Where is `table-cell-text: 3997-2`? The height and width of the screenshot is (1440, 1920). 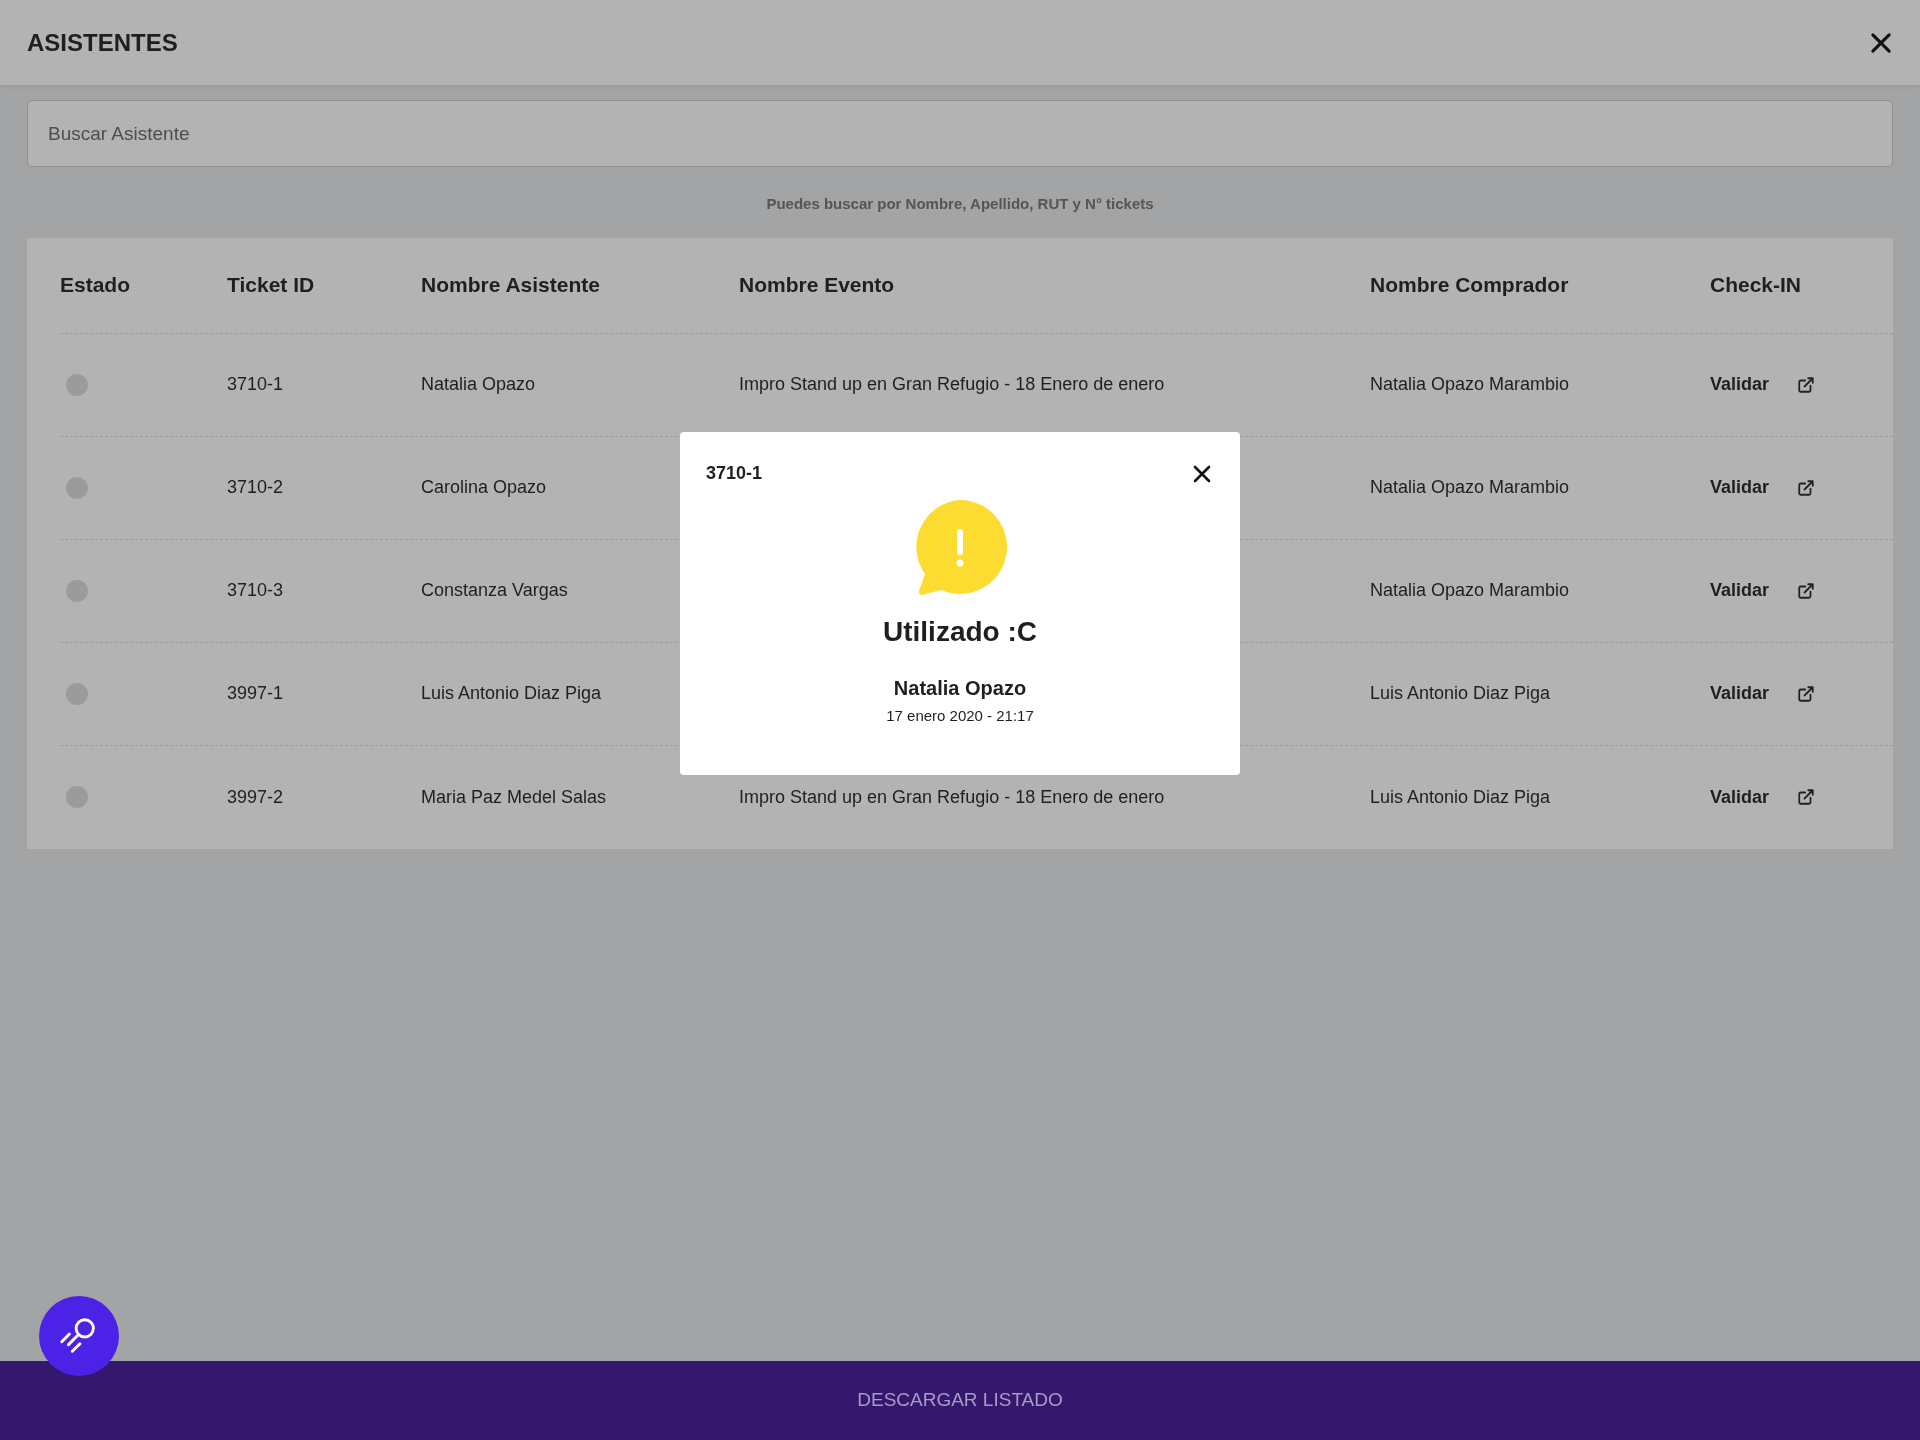 table-cell-text: 3997-2 is located at coordinates (255, 797).